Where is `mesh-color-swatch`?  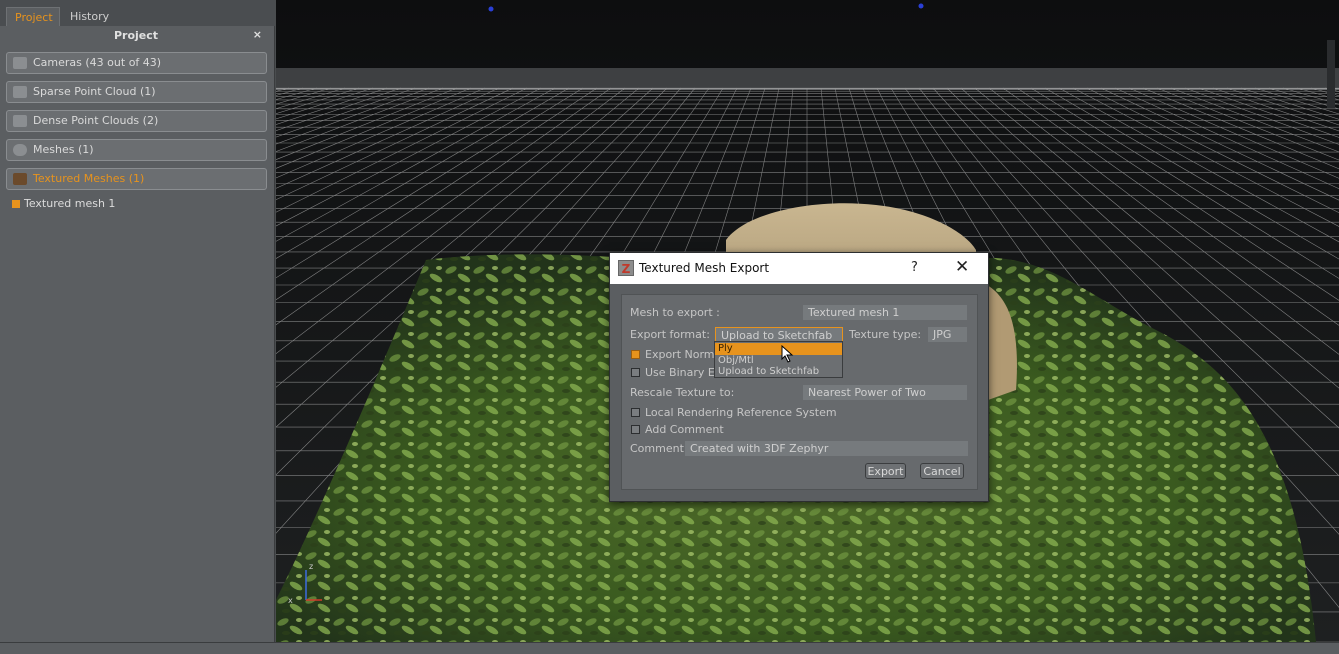
mesh-color-swatch is located at coordinates (16, 204).